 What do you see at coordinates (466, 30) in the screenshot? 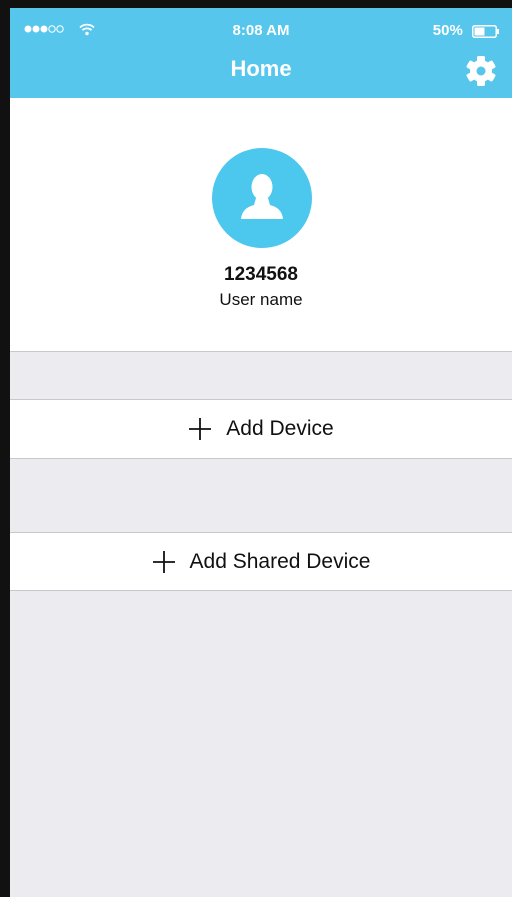
I see `status-battery: 50%` at bounding box center [466, 30].